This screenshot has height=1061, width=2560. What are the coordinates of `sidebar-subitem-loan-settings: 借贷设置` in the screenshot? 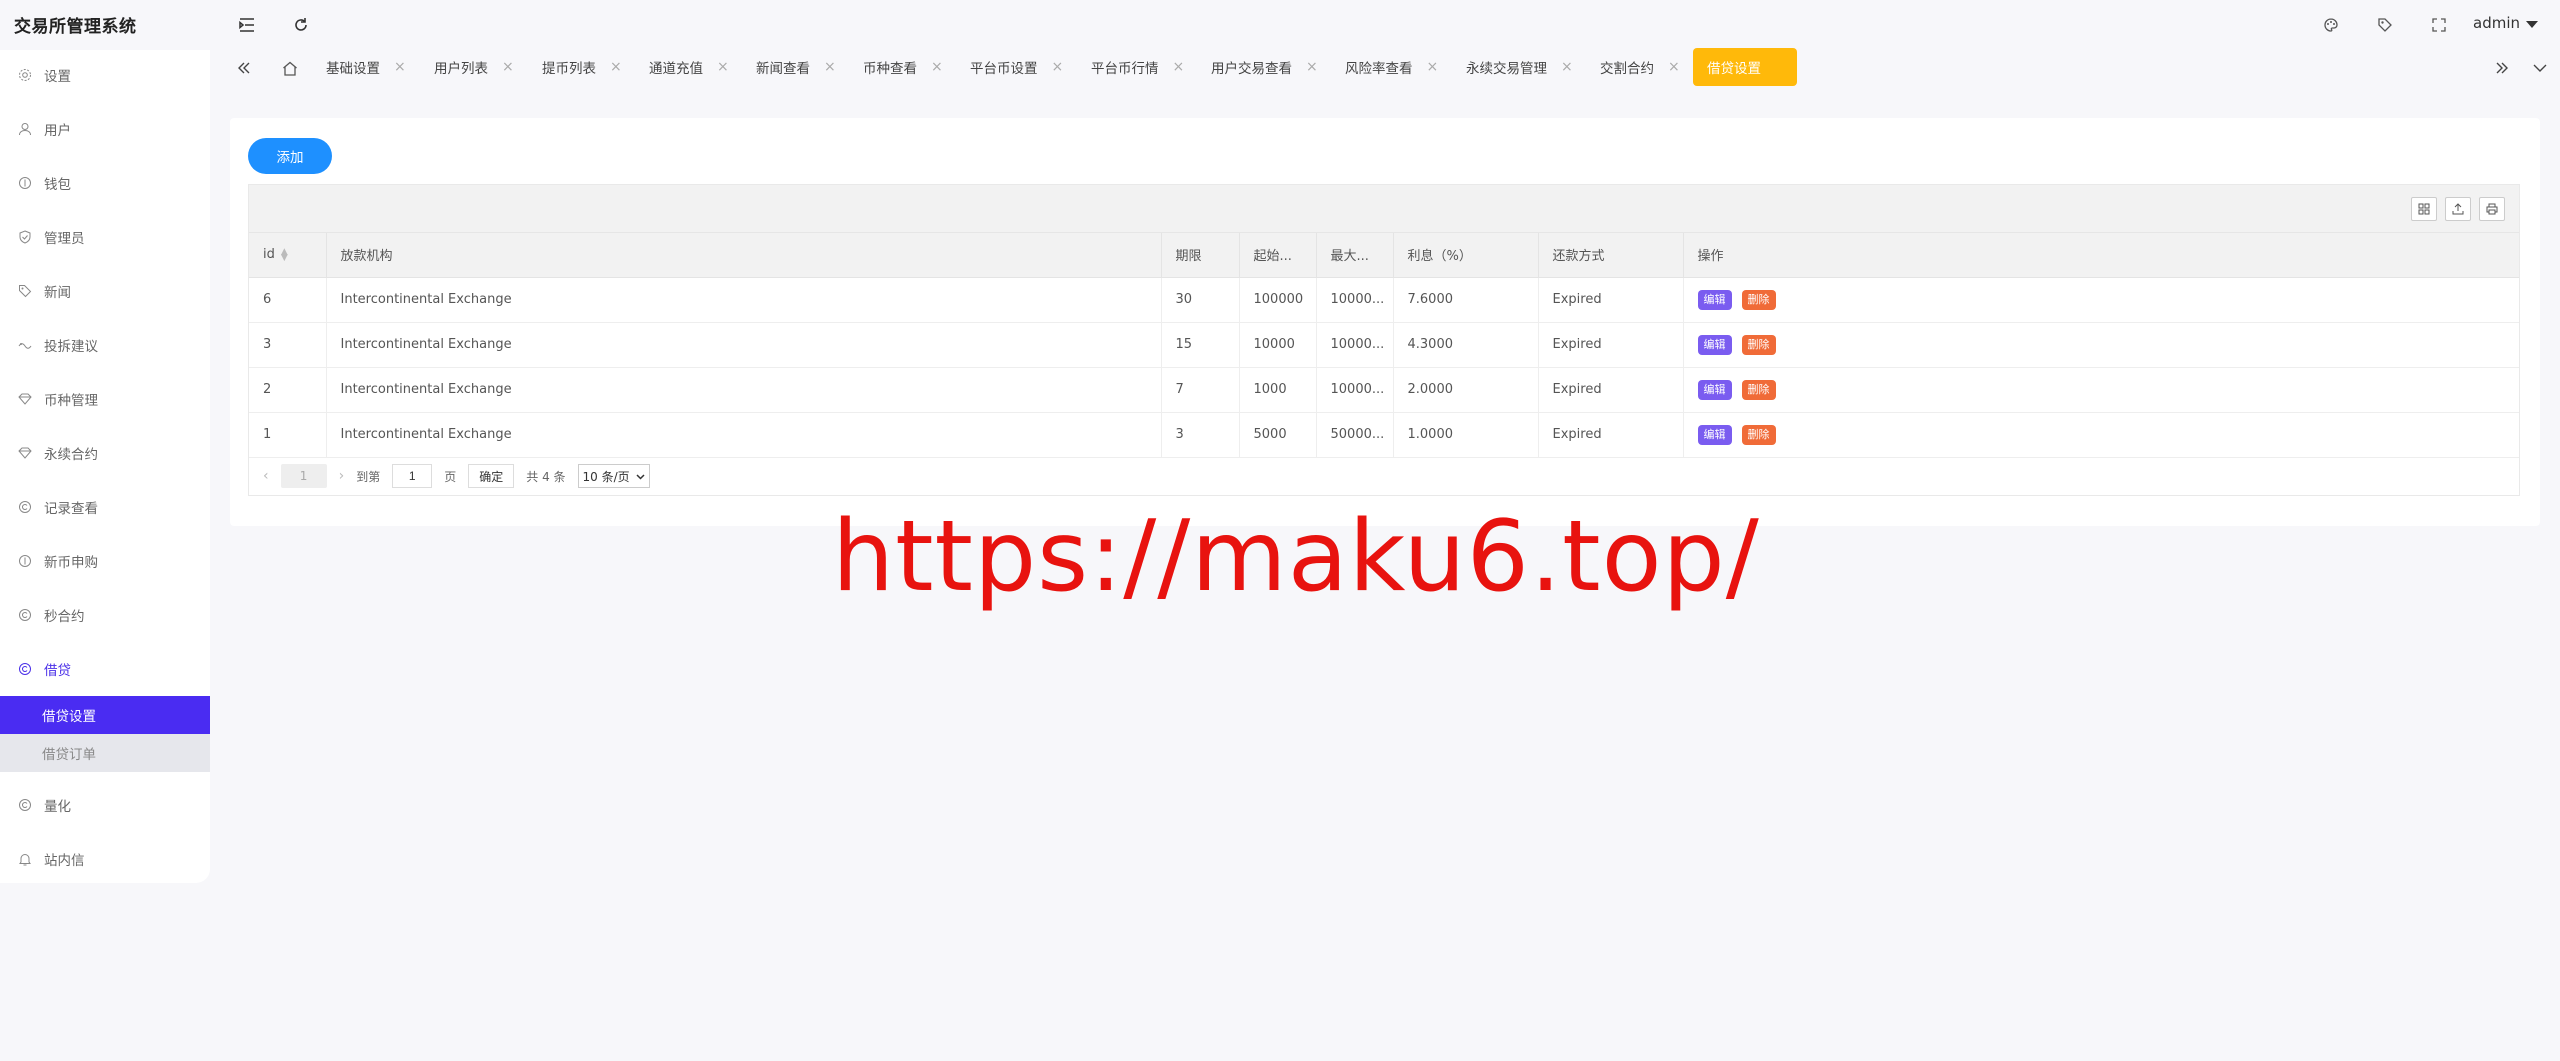 It's located at (105, 715).